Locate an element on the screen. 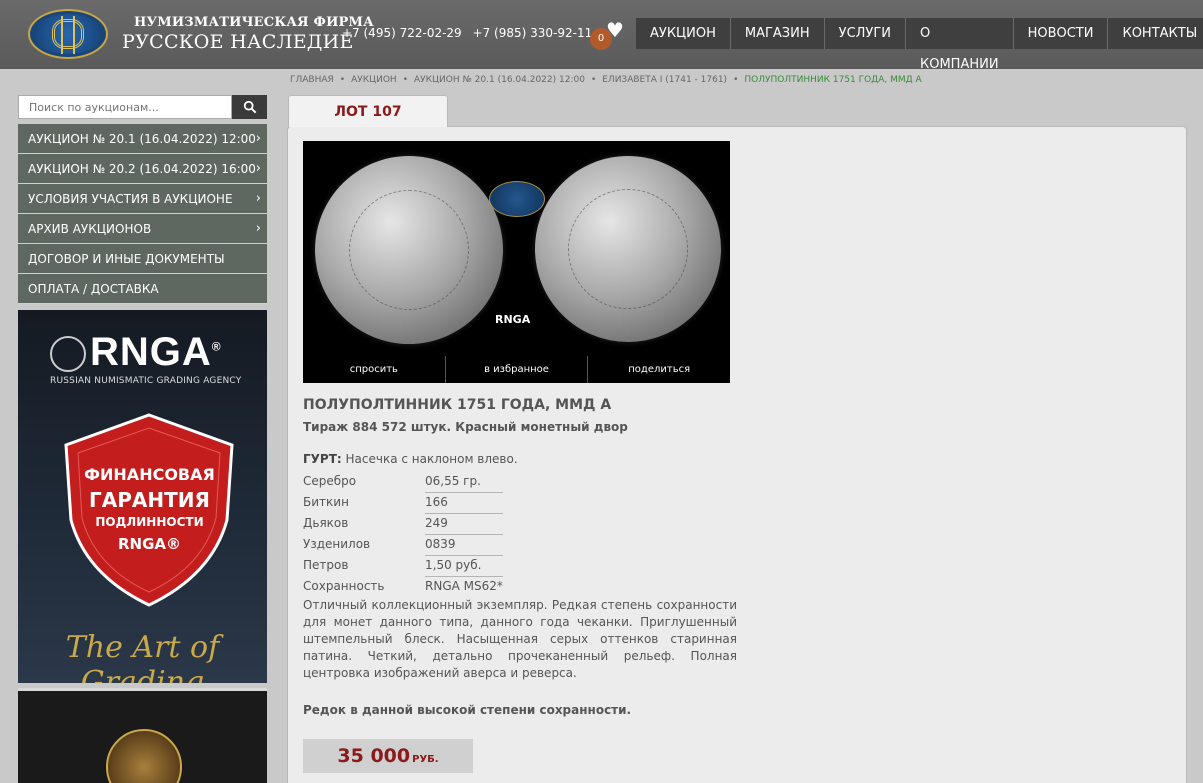 This screenshot has height=783, width=1203. medal-image is located at coordinates (144, 756).